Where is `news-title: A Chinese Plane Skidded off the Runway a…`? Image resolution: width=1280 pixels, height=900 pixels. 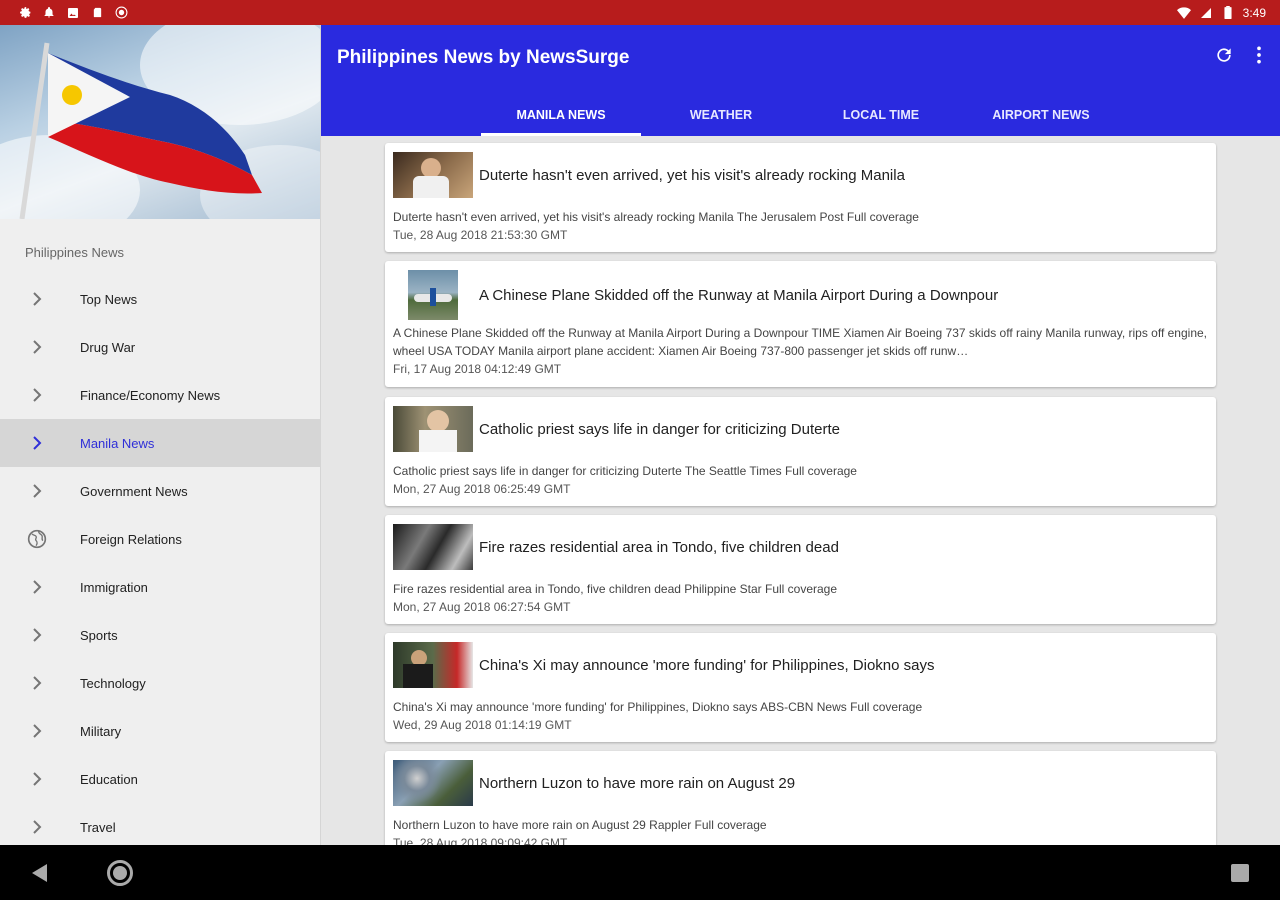 news-title: A Chinese Plane Skidded off the Runway a… is located at coordinates (739, 295).